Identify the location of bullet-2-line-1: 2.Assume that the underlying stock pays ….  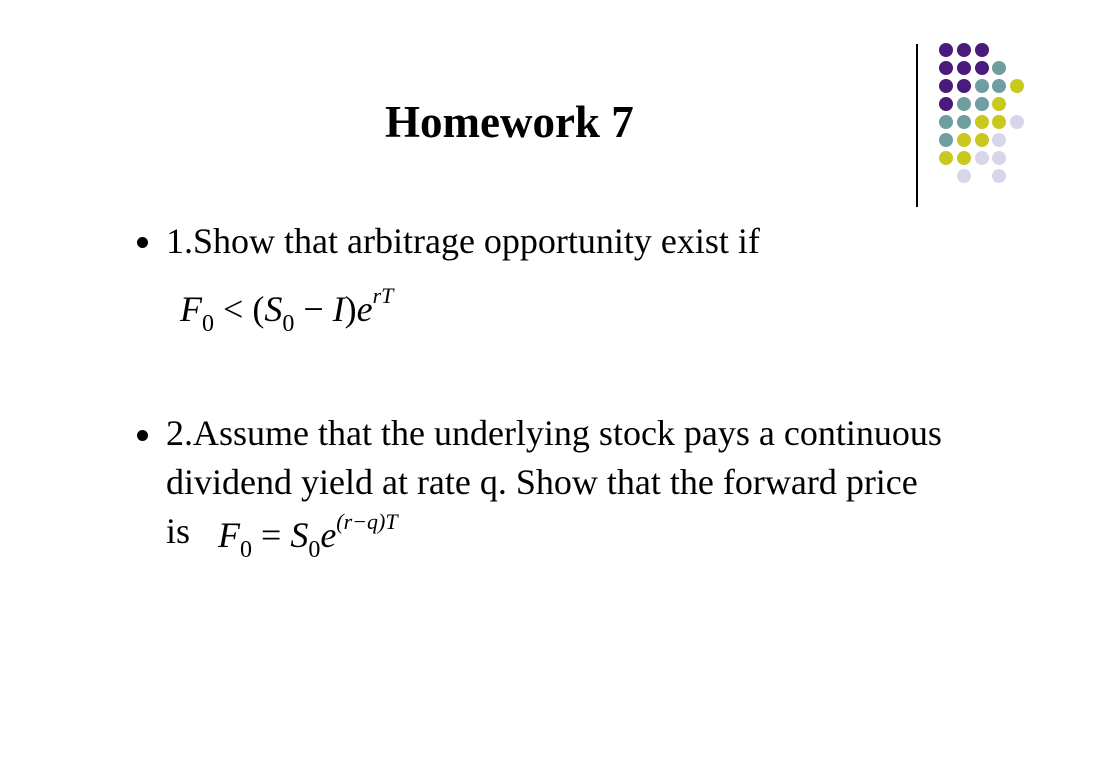
(554, 433).